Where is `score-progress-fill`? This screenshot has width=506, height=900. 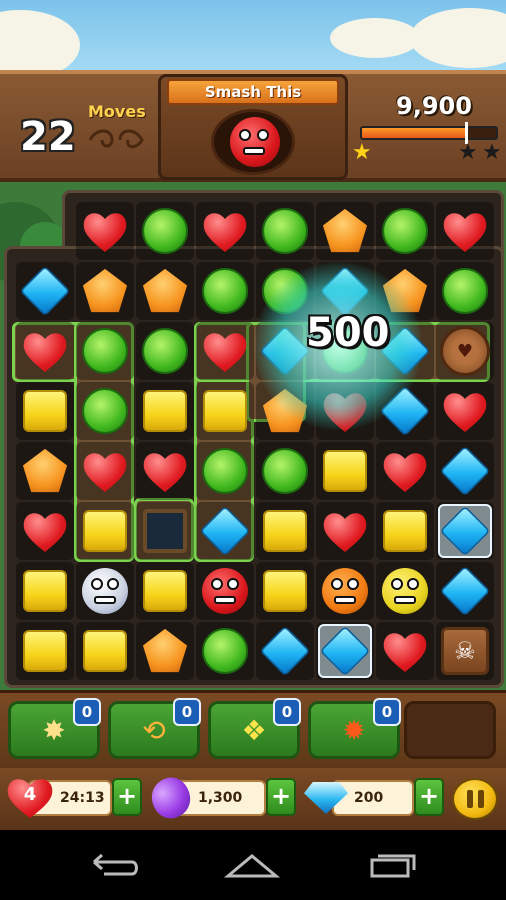 score-progress-fill is located at coordinates (414, 133).